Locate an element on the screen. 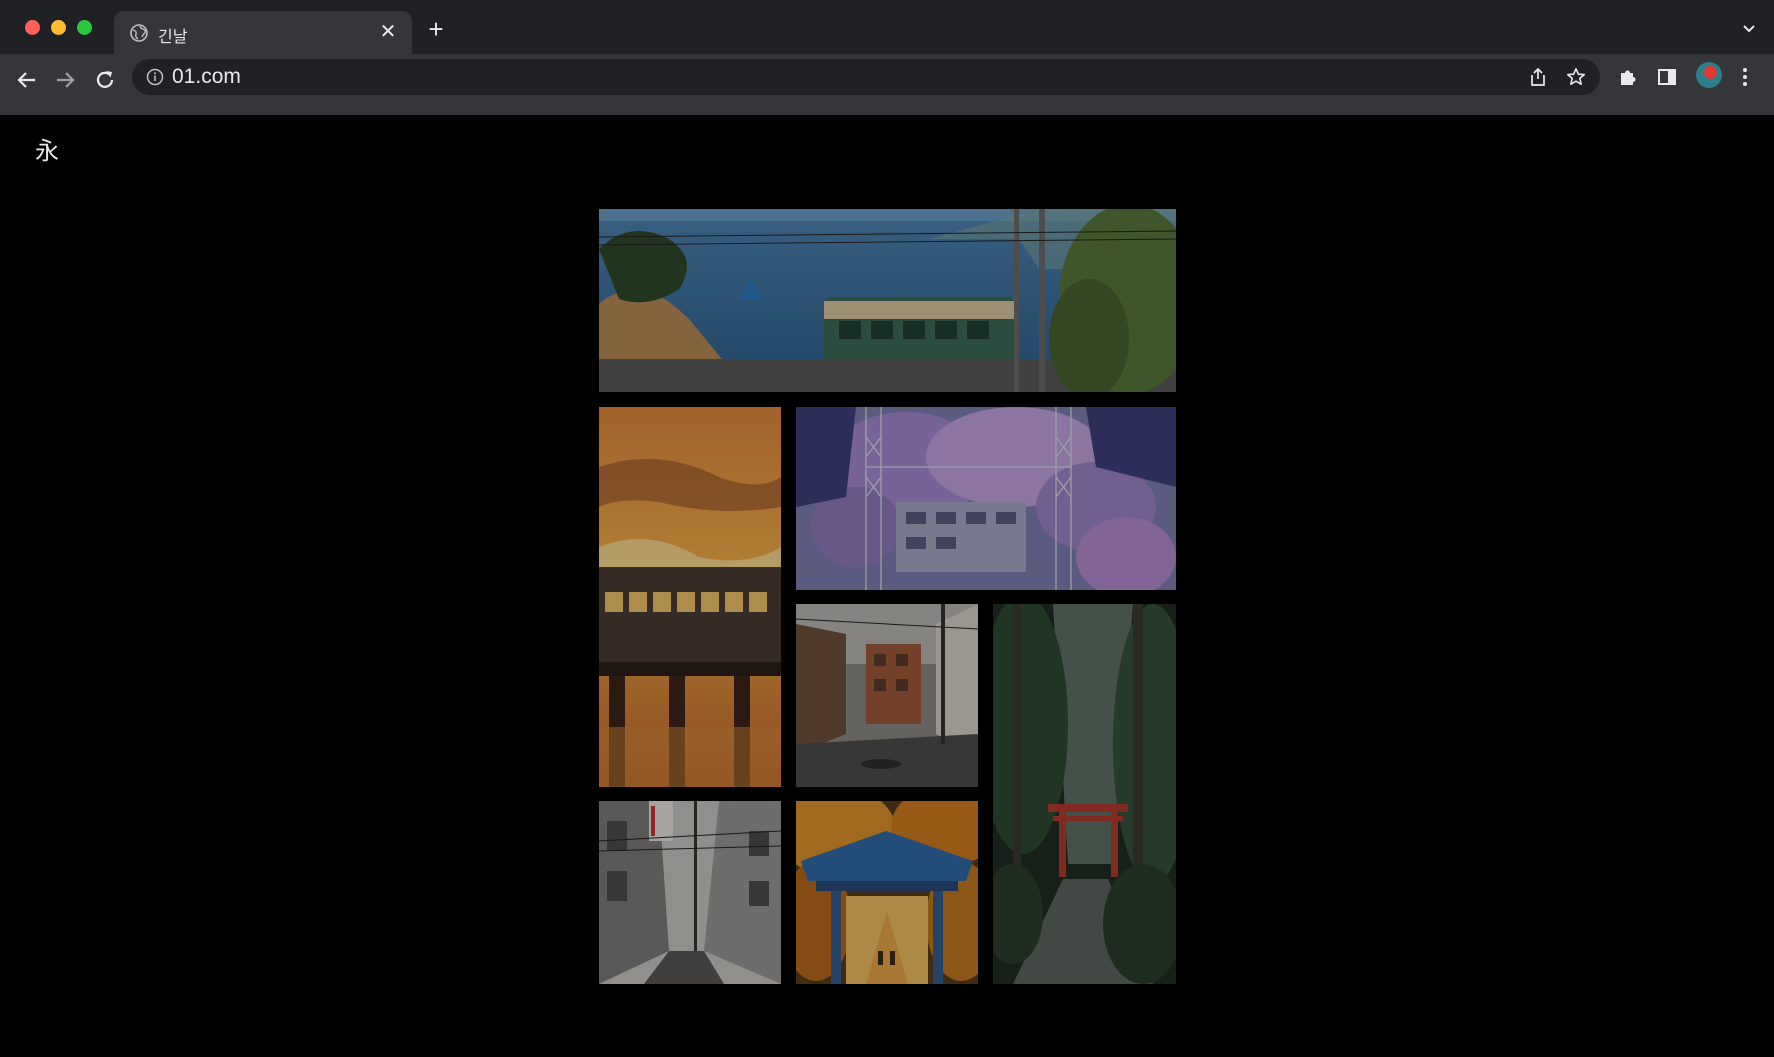 Image resolution: width=1774 pixels, height=1057 pixels. photo-narrow-alley is located at coordinates (690, 892).